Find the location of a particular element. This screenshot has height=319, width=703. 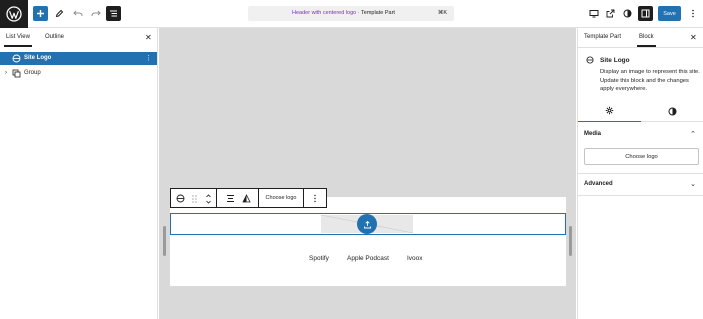

external-link-button is located at coordinates (610, 13).